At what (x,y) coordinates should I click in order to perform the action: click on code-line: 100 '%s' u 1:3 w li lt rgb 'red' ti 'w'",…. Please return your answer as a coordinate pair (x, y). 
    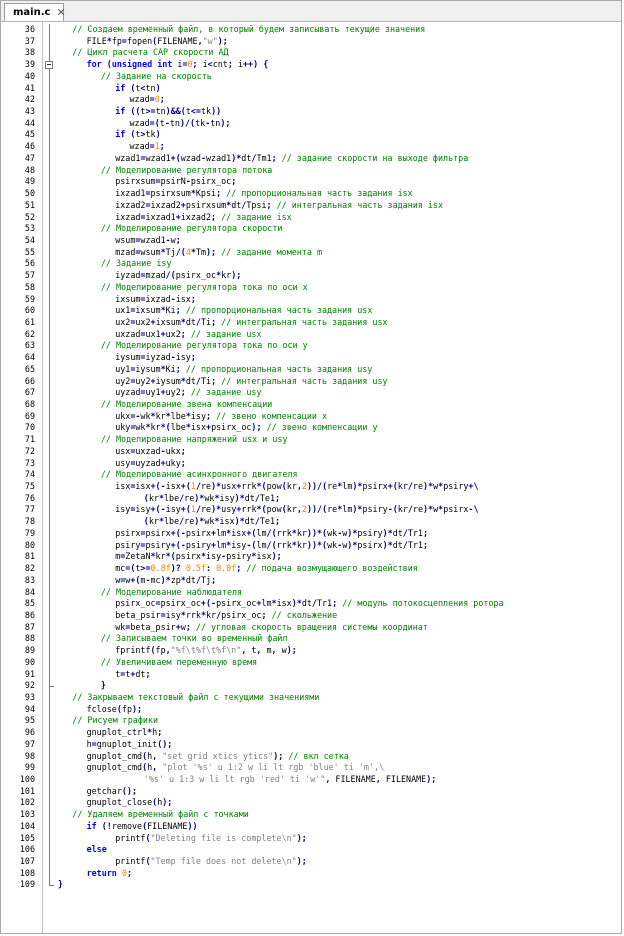
    Looking at the image, I should click on (311, 780).